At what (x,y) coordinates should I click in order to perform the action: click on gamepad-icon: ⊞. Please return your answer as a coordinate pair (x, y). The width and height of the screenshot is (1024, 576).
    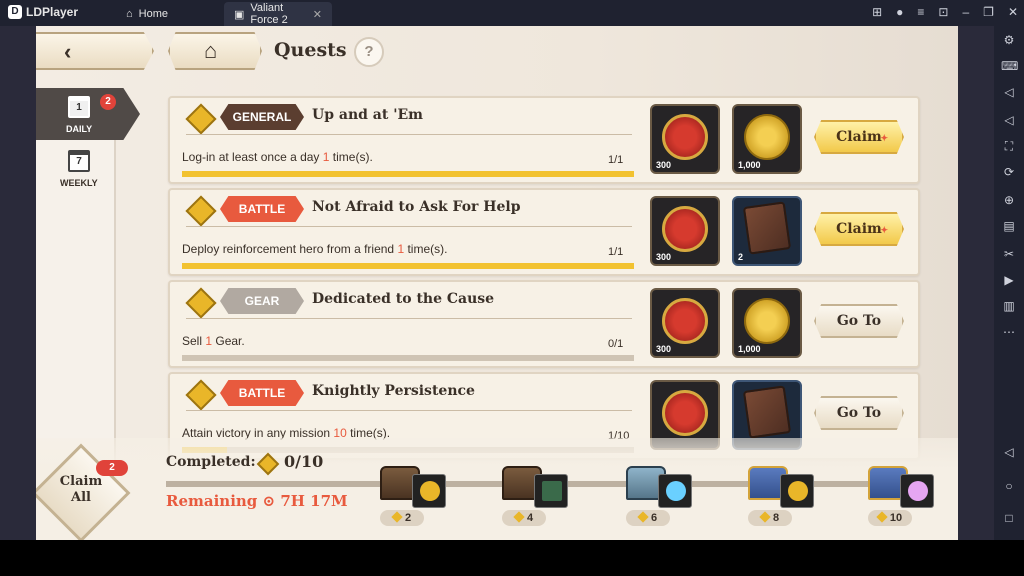
    Looking at the image, I should click on (877, 12).